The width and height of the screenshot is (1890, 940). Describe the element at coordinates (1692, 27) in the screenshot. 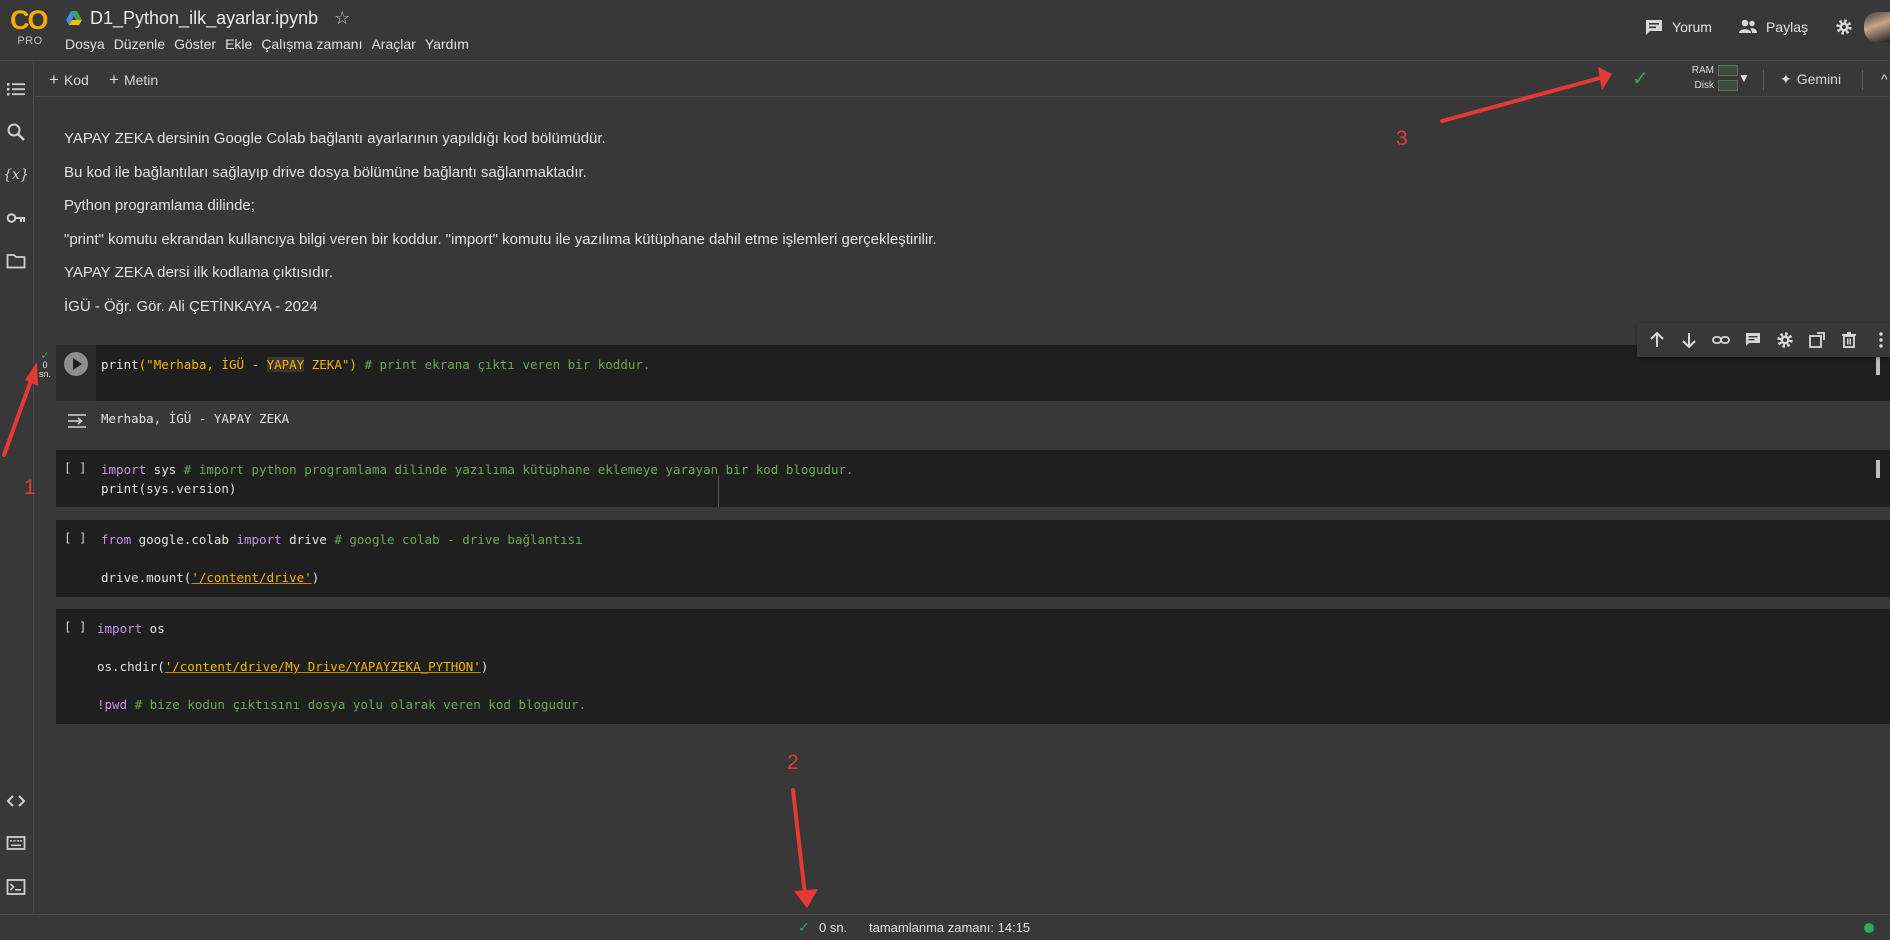

I see `comment-label: Yorum` at that location.